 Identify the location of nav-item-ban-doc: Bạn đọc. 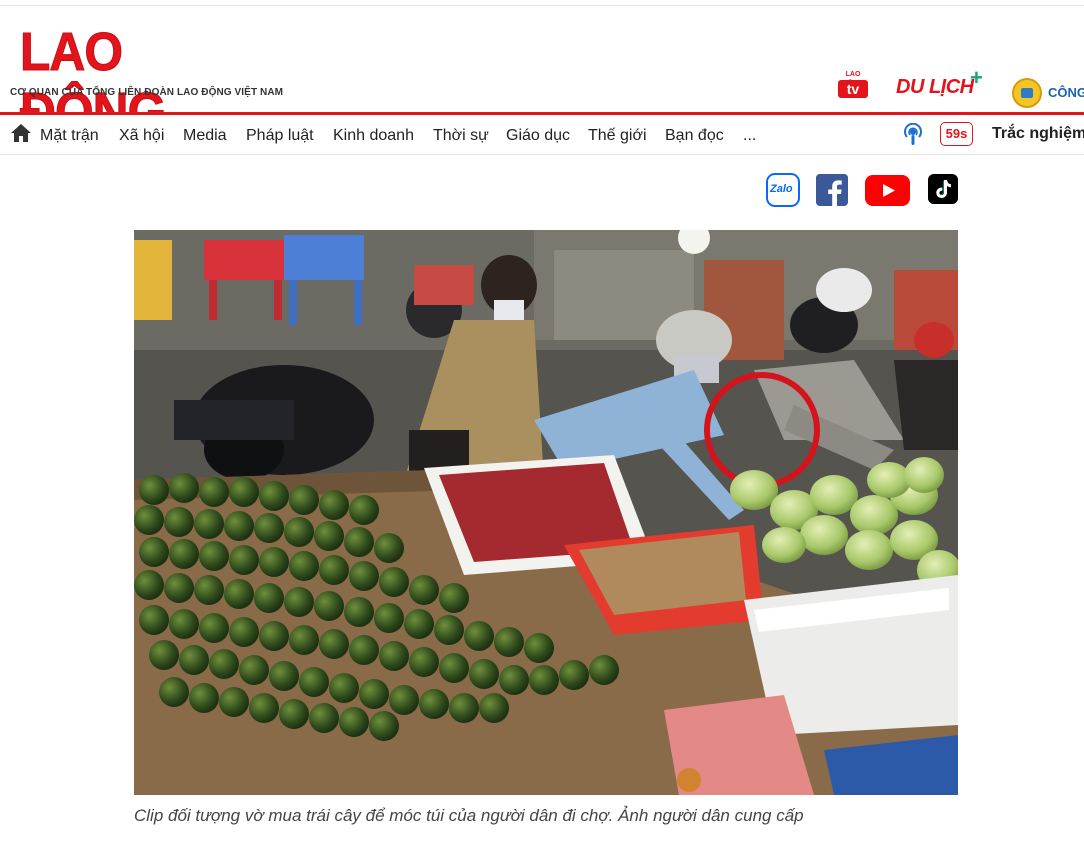
(694, 136).